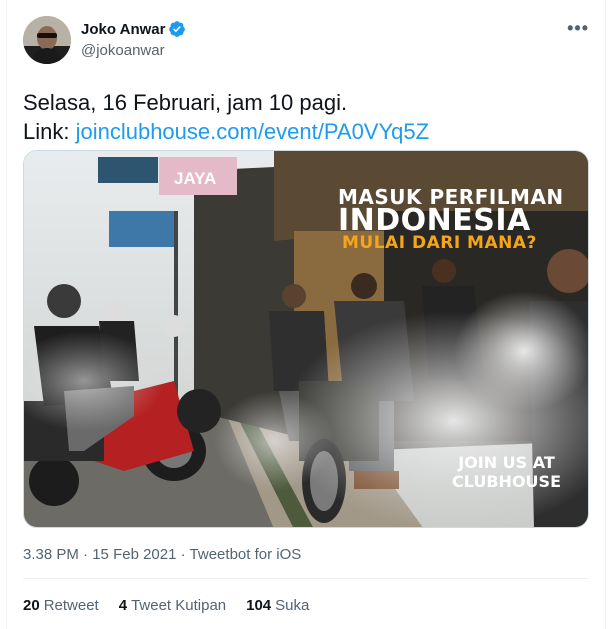 Image resolution: width=614 pixels, height=629 pixels. What do you see at coordinates (123, 29) in the screenshot?
I see `display-name: Joko Anwar` at bounding box center [123, 29].